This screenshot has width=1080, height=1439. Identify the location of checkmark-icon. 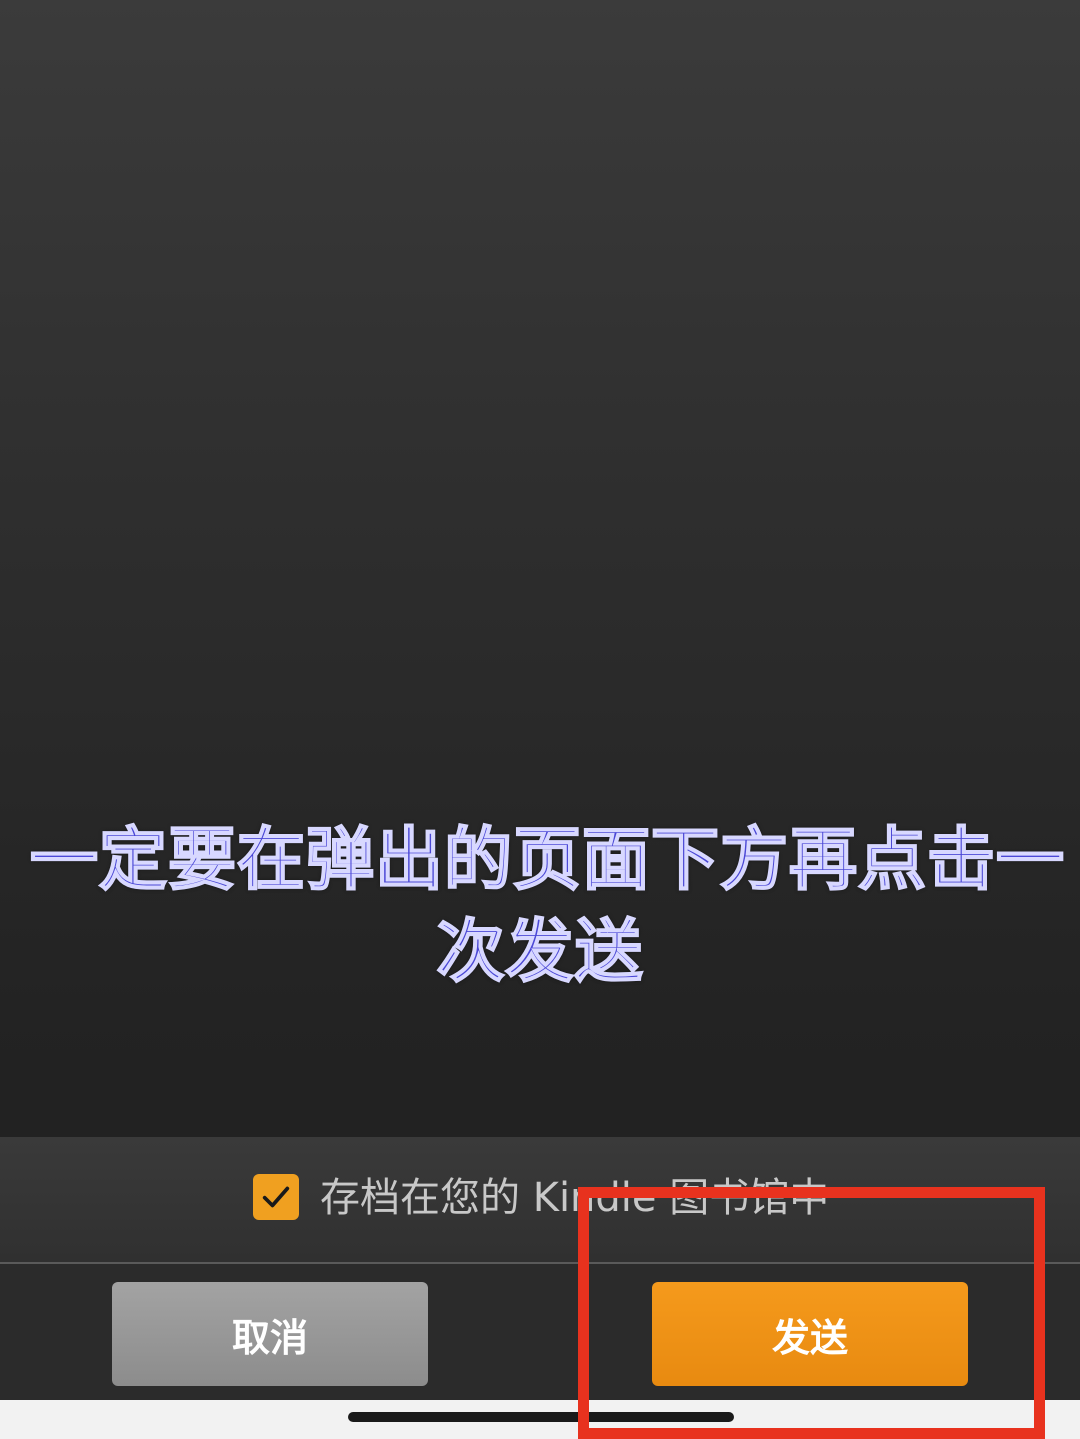
(276, 1197).